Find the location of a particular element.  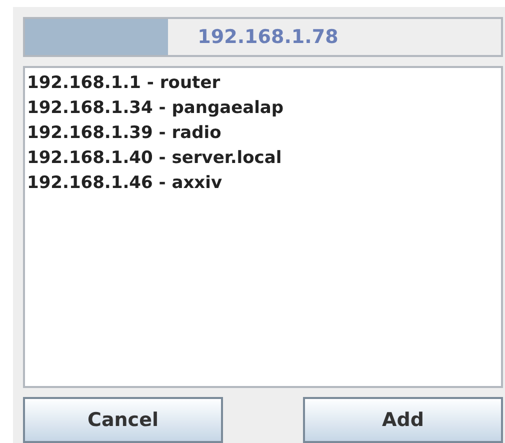

dialog-button: Cancel is located at coordinates (123, 420).